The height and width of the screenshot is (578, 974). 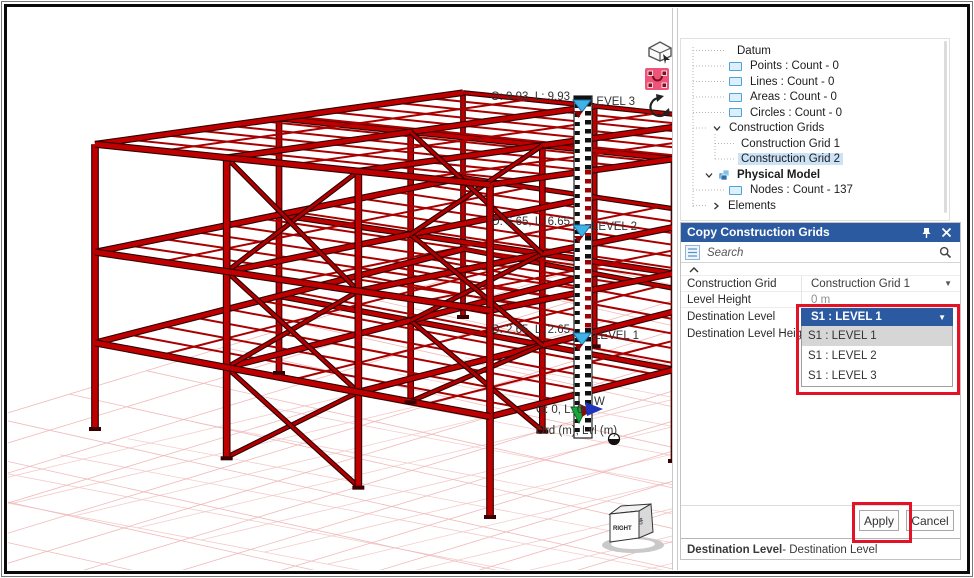 I want to click on tree-item-label: Areas : Count - 0, so click(x=793, y=97).